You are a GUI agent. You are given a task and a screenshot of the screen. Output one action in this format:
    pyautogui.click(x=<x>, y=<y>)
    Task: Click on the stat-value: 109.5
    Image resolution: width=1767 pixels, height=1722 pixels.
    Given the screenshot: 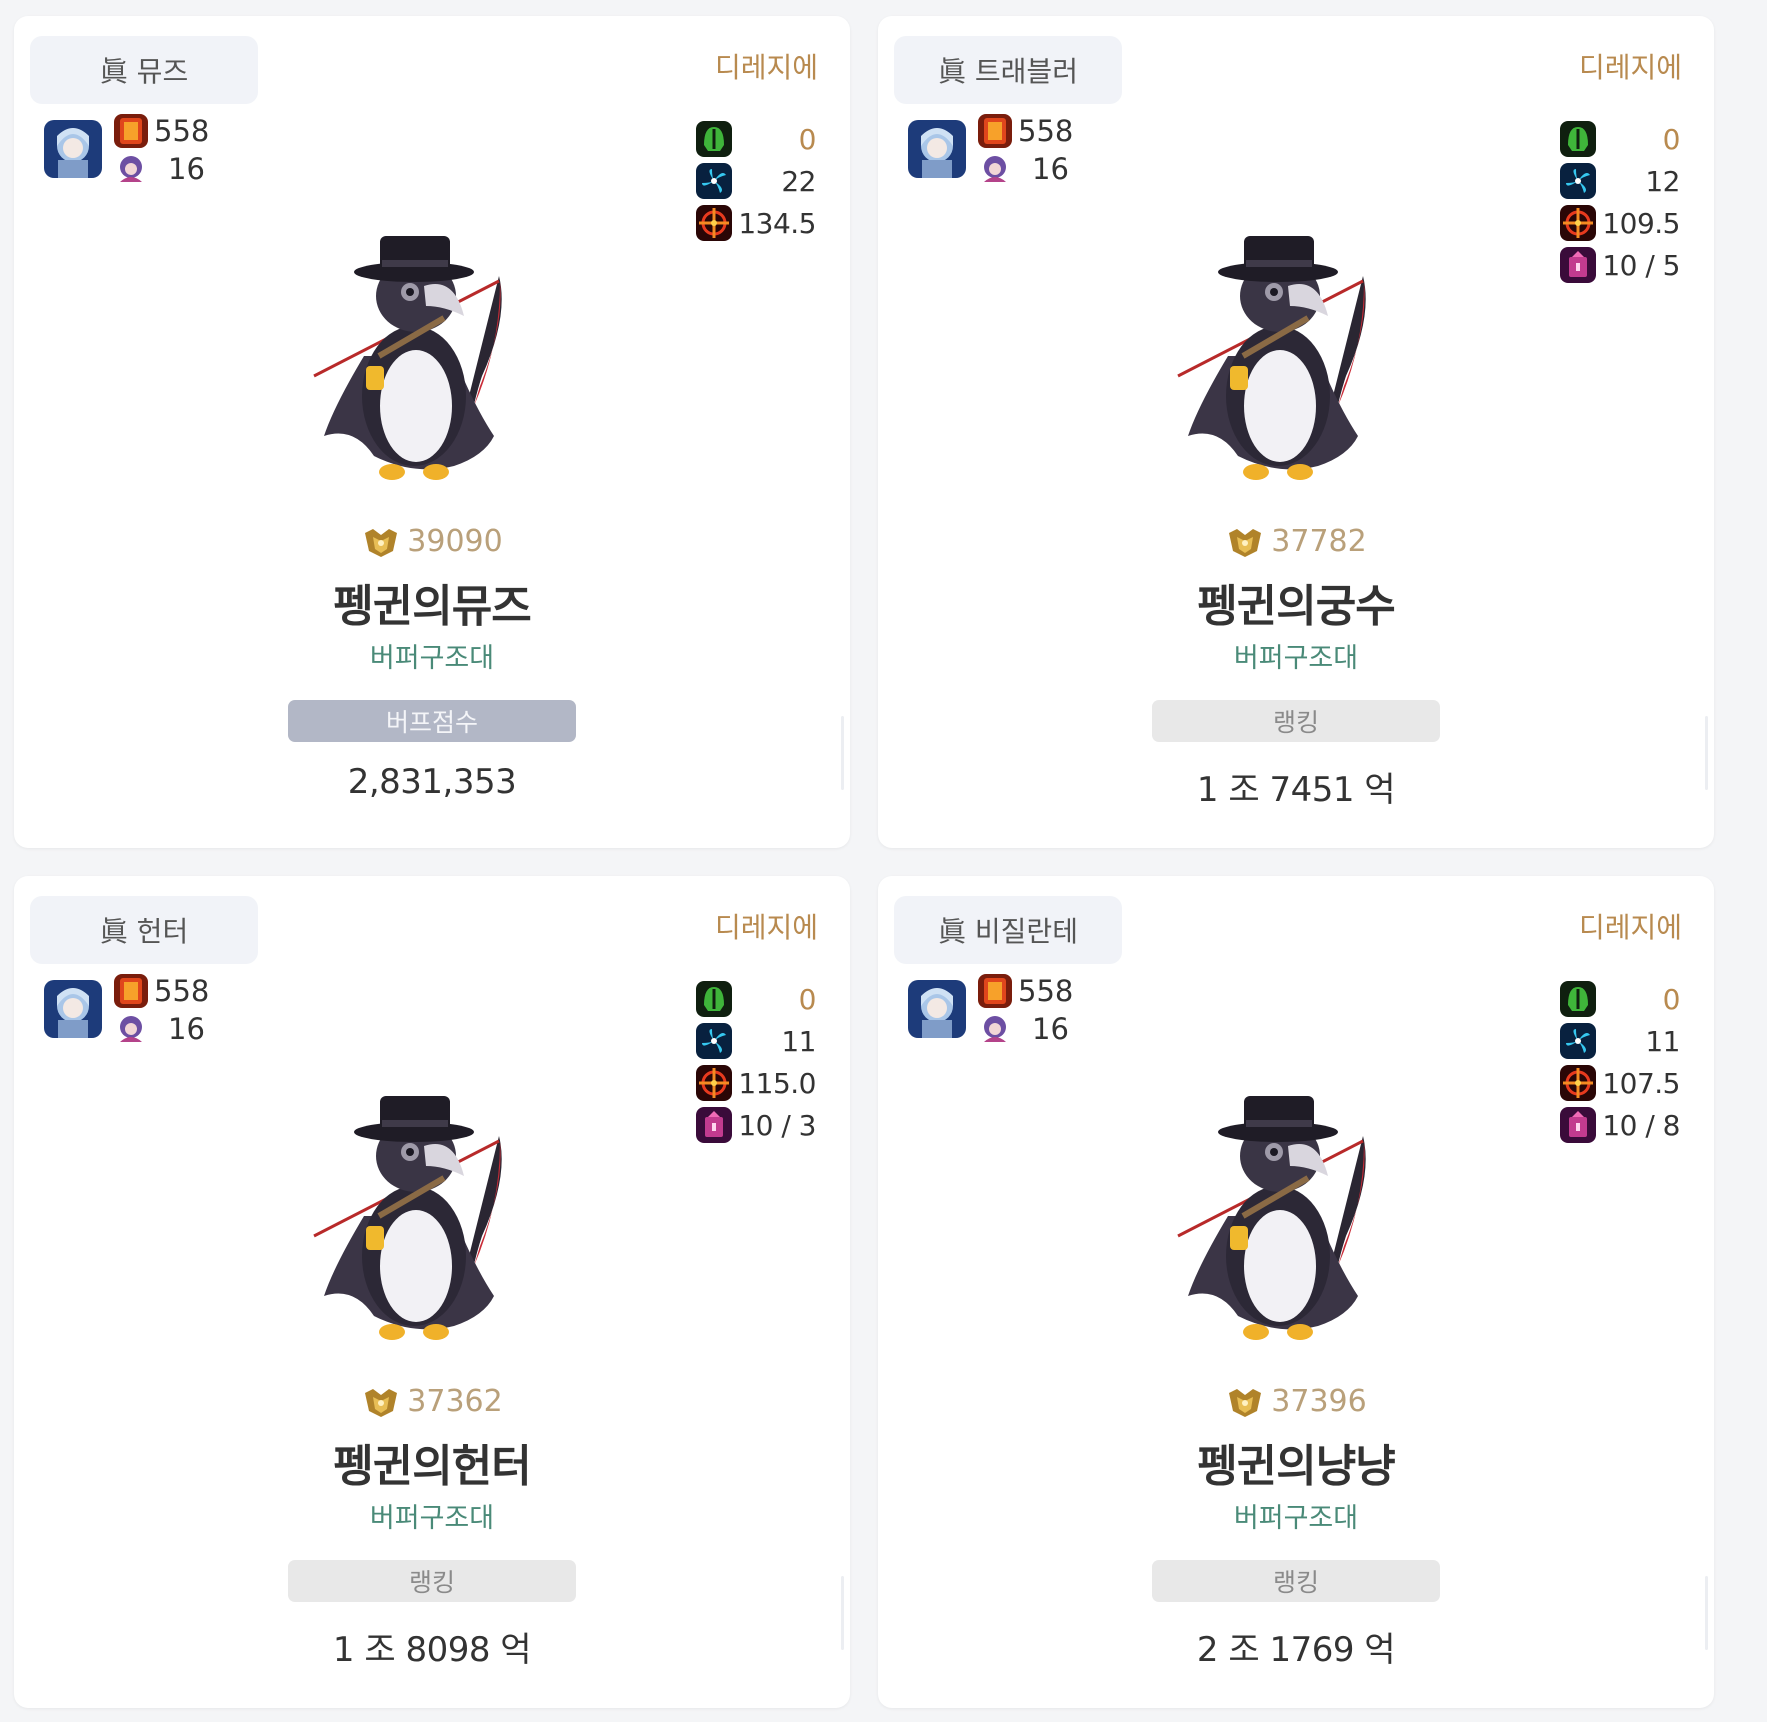 What is the action you would take?
    pyautogui.click(x=1641, y=223)
    